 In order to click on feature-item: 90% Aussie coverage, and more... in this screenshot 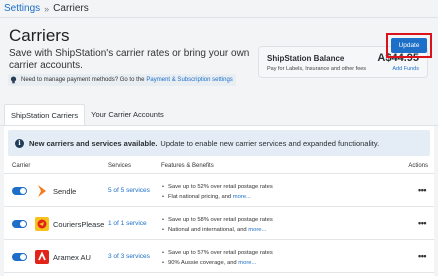, I will do `click(217, 263)`.